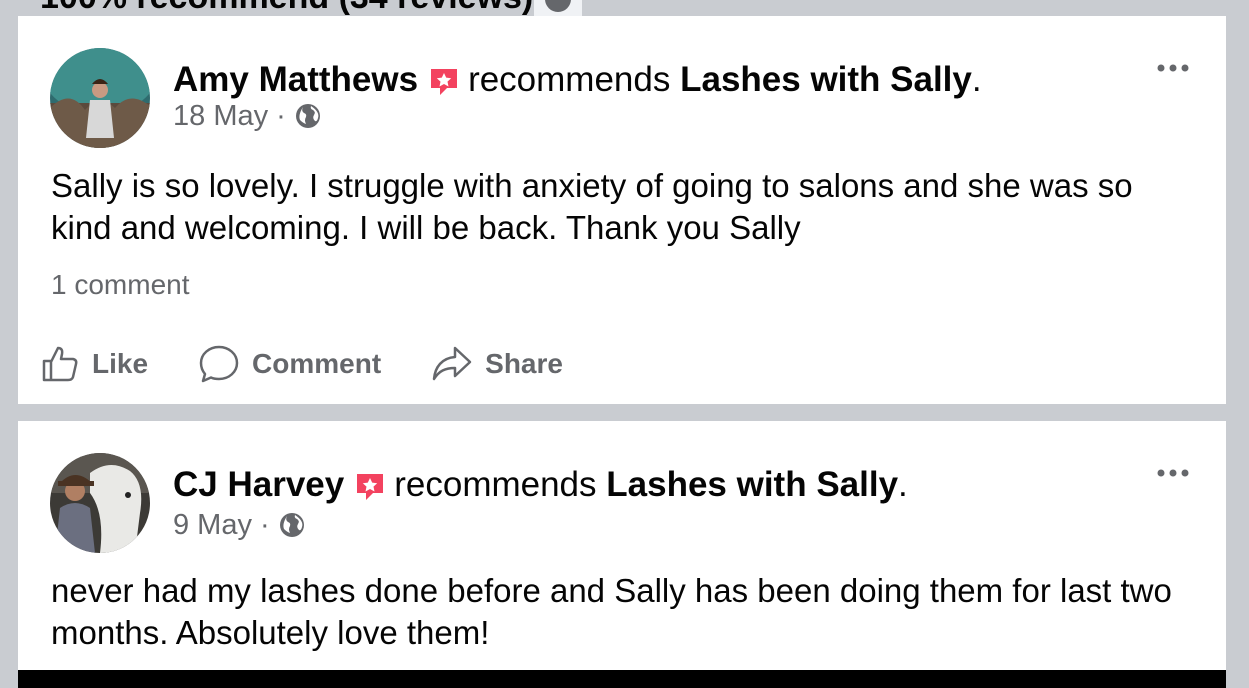 The image size is (1249, 688). I want to click on post-header: CJ Harvey recommends Lashes with Sally., so click(540, 484).